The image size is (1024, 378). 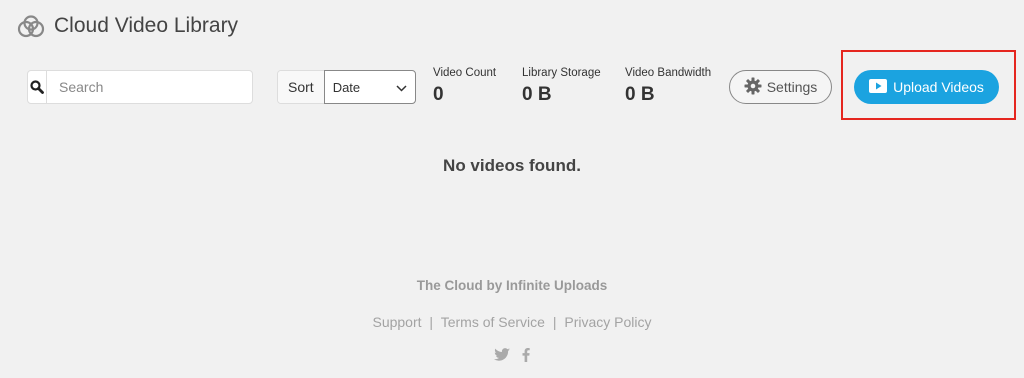 I want to click on chevron-down-icon, so click(x=401, y=87).